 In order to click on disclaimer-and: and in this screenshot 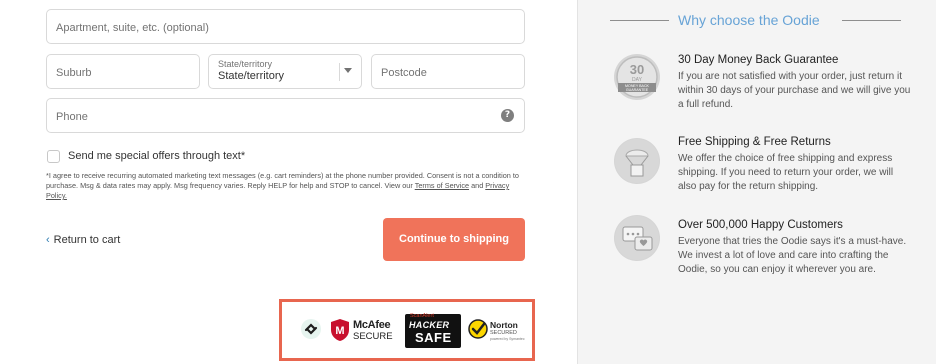, I will do `click(477, 185)`.